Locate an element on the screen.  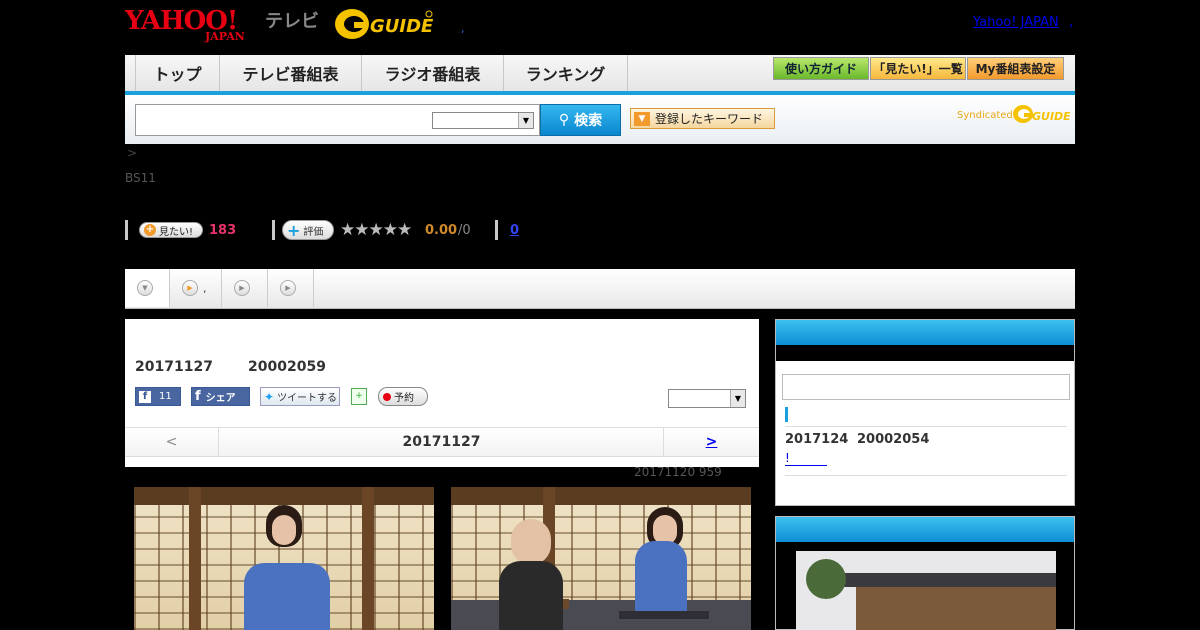
nav-tab-tv-listings: テレビ番組表 is located at coordinates (291, 73).